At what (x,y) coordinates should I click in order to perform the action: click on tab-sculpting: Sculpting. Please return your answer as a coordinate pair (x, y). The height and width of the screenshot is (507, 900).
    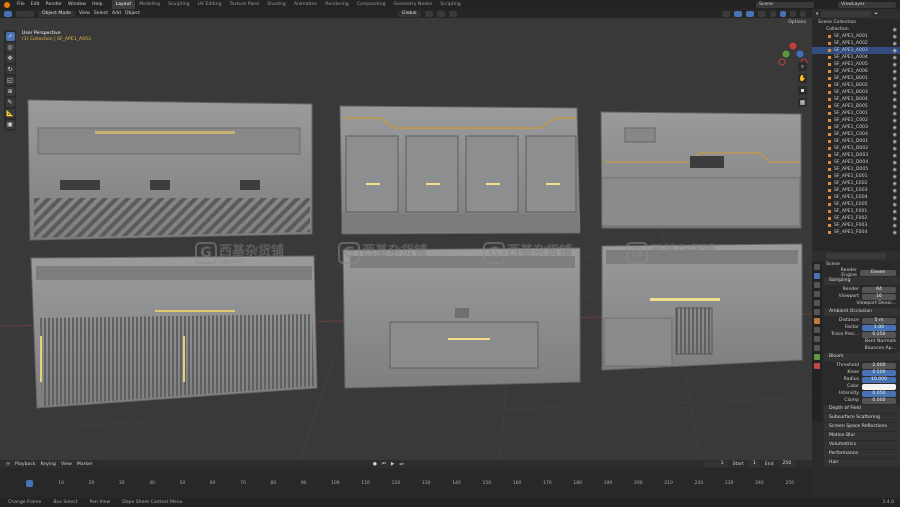
    Looking at the image, I should click on (178, 4).